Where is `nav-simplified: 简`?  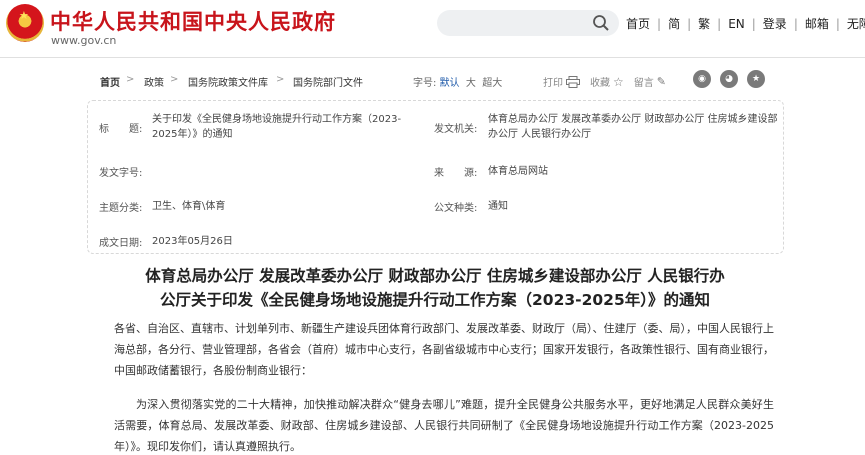 nav-simplified: 简 is located at coordinates (674, 23).